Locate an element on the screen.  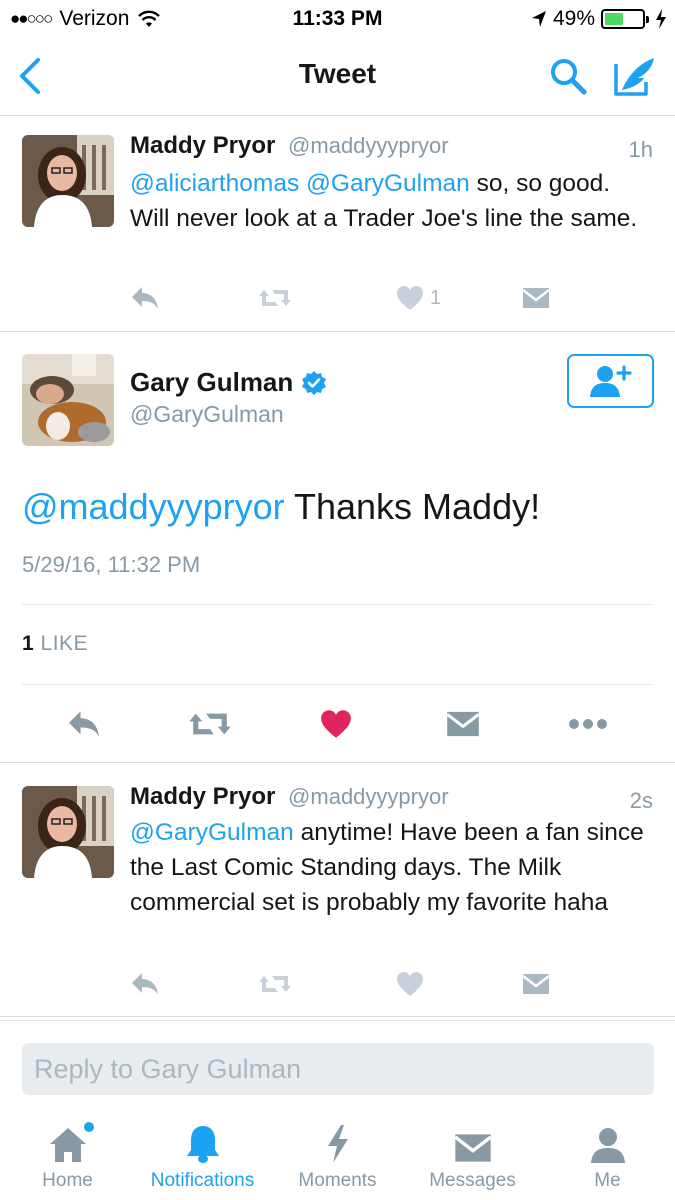
follow-button is located at coordinates (610, 381).